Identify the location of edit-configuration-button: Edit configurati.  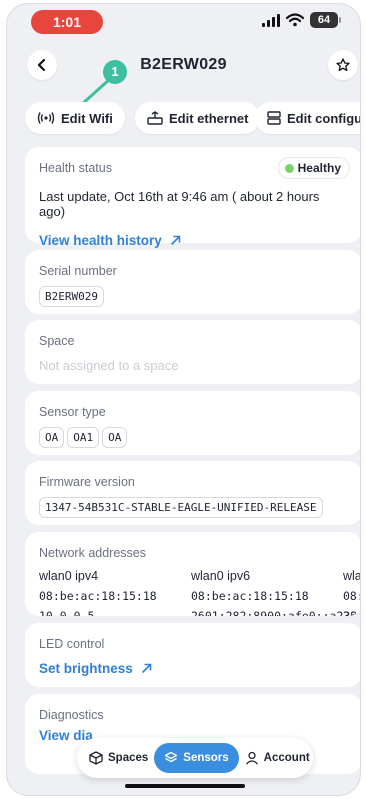
(307, 118).